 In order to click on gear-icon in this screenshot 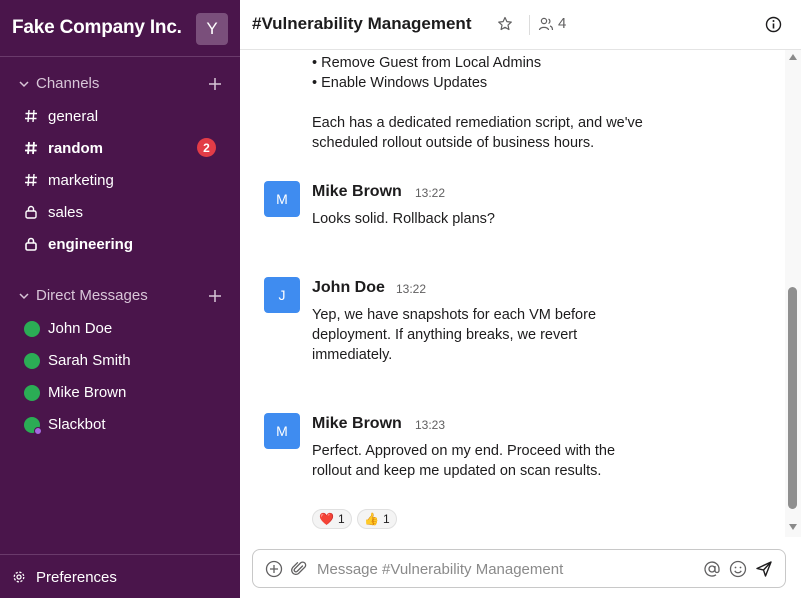, I will do `click(19, 577)`.